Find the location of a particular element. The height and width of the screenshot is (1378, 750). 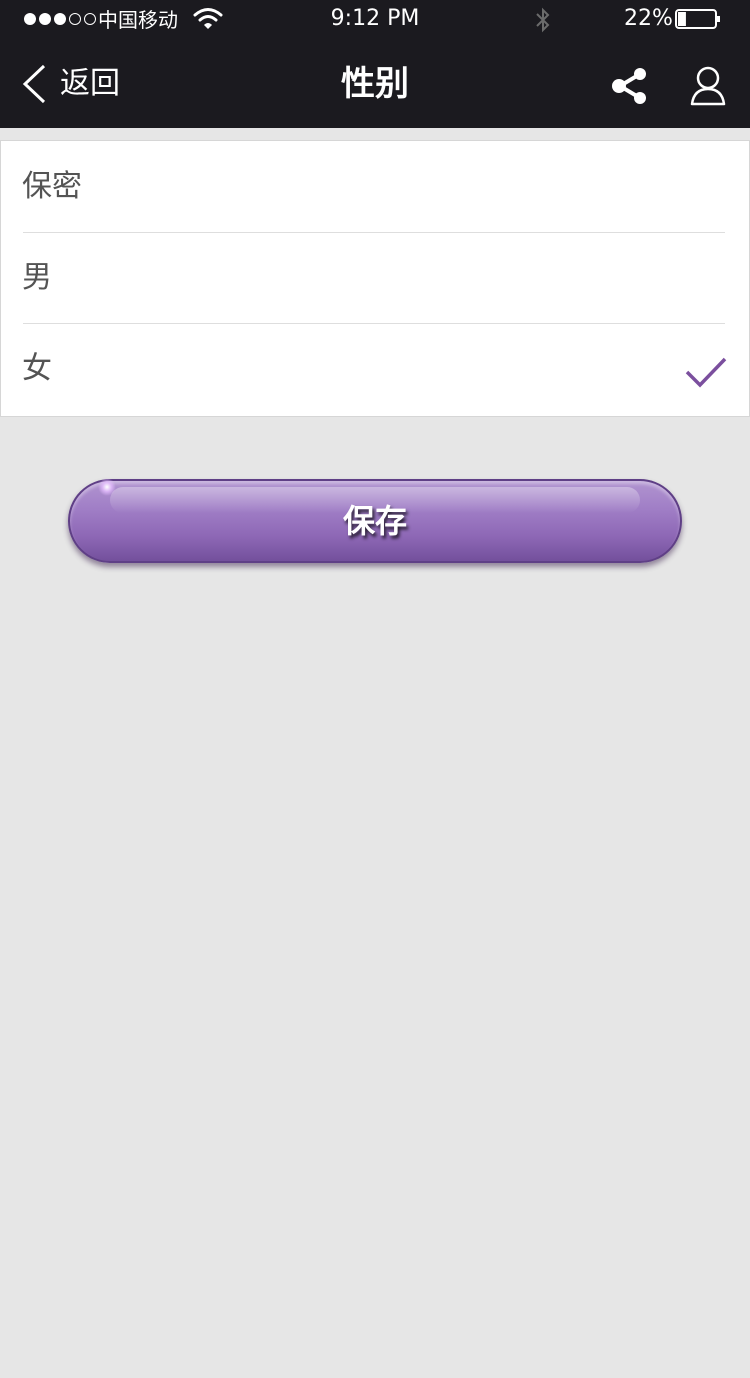

option-male: 男 is located at coordinates (375, 277).